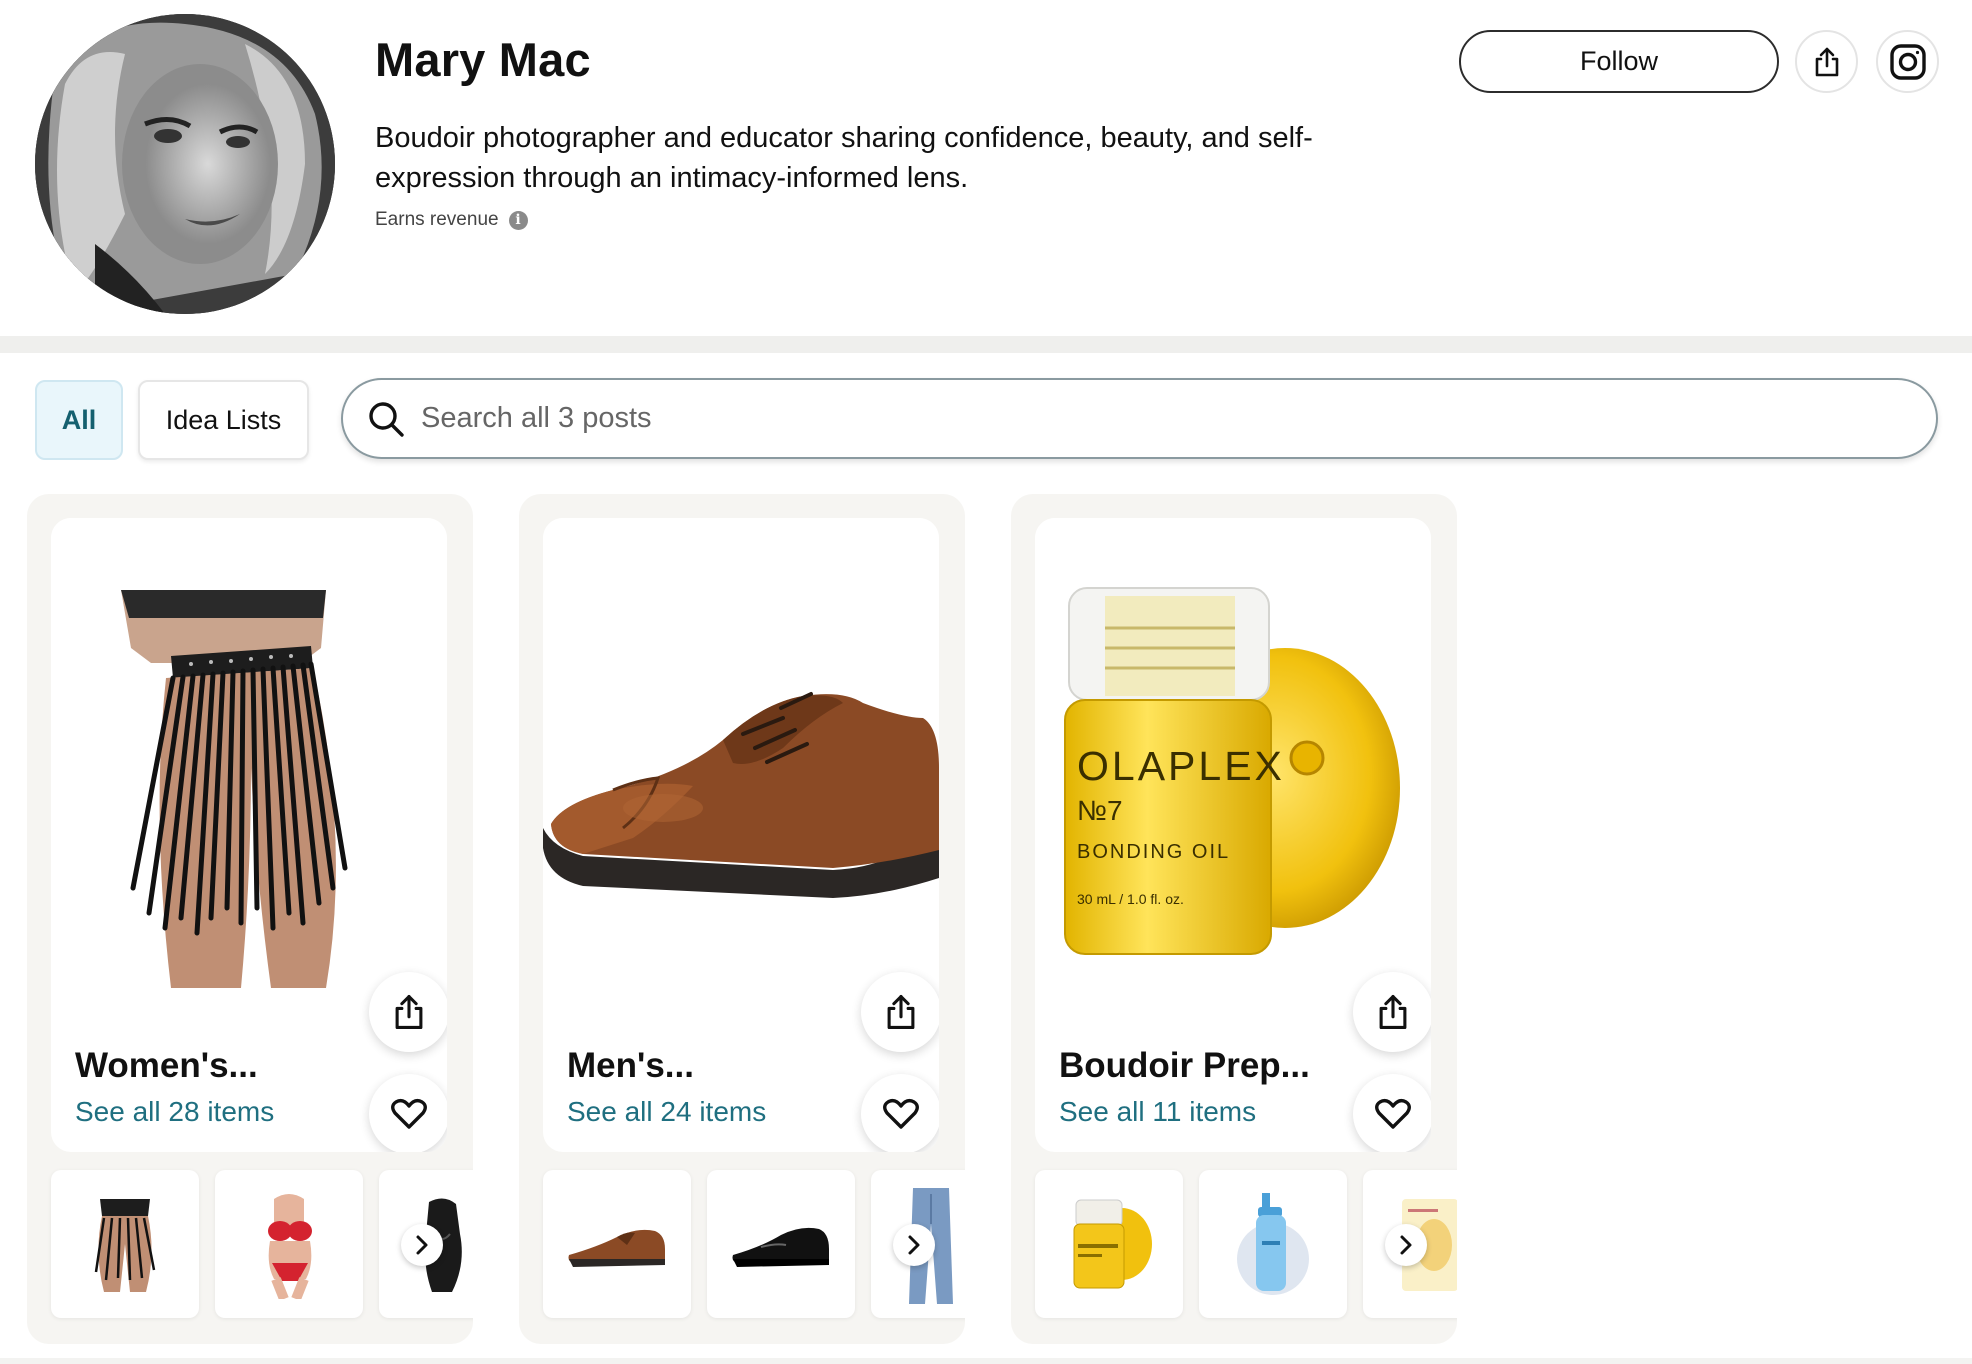  I want to click on avatar, so click(185, 164).